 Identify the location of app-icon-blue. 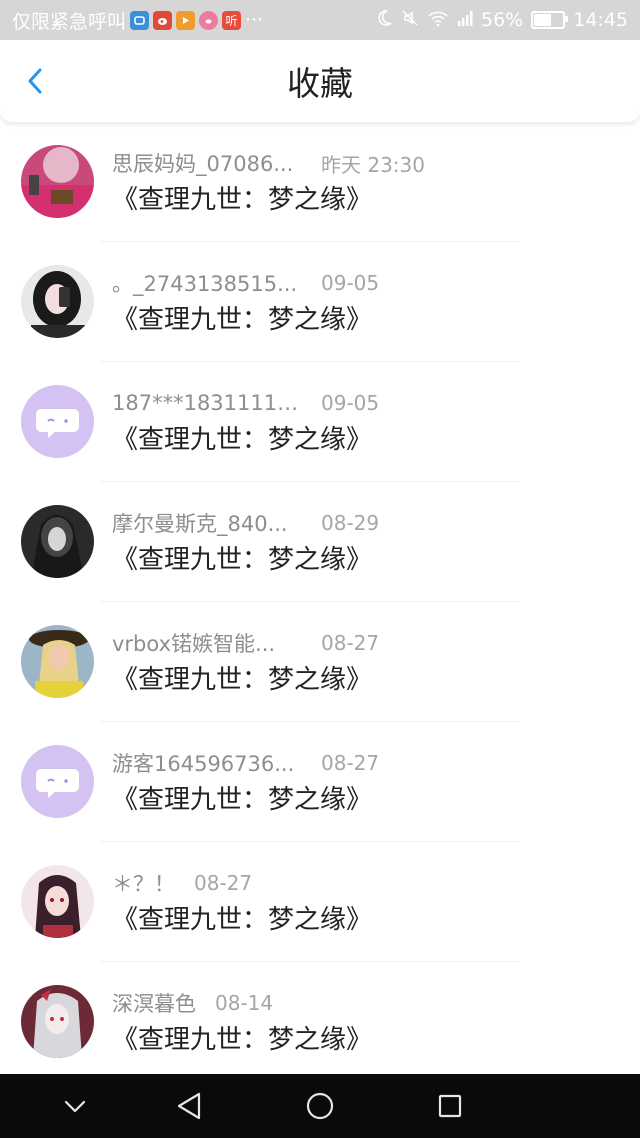
(140, 20).